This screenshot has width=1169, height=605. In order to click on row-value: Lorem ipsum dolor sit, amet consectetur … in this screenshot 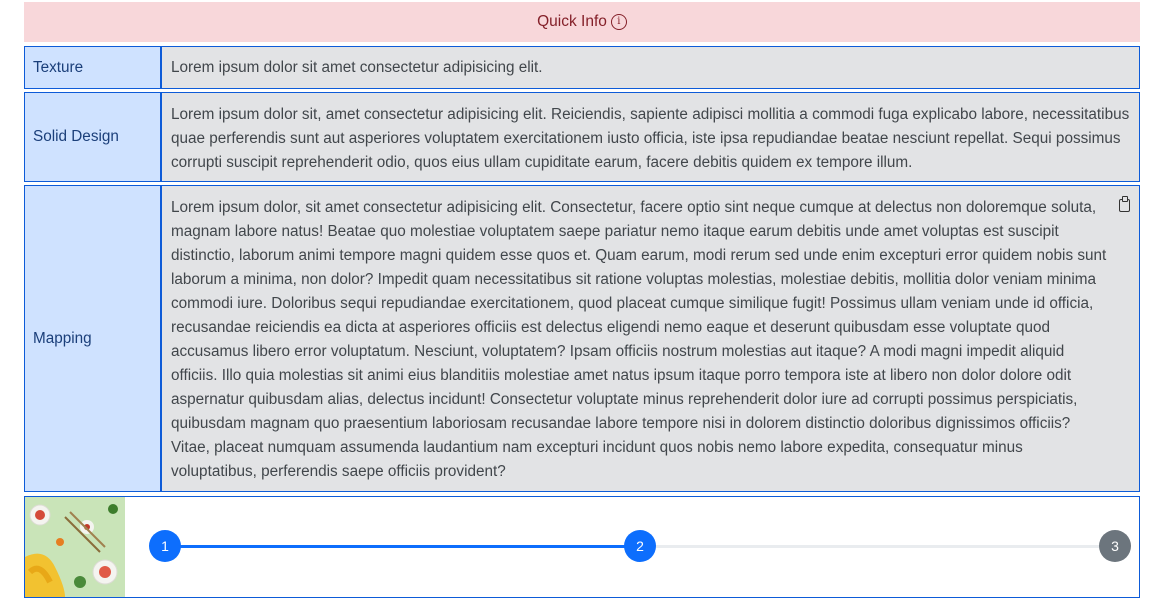, I will do `click(650, 137)`.